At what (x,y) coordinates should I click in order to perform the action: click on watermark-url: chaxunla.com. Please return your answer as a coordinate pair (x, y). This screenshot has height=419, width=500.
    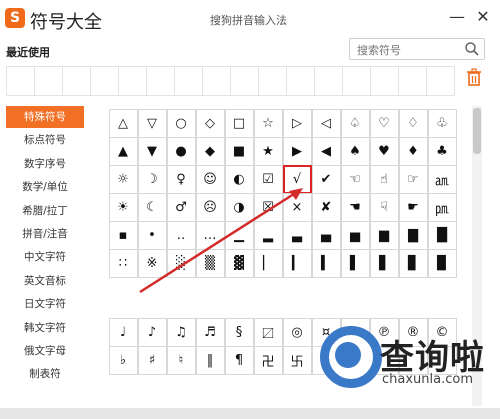
    Looking at the image, I should click on (427, 379).